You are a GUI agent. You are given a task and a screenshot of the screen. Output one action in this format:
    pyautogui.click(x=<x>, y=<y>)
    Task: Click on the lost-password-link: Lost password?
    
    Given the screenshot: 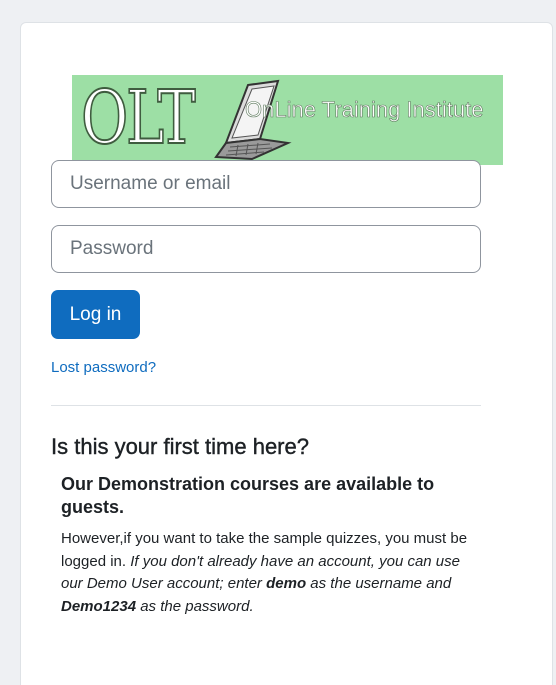 What is the action you would take?
    pyautogui.click(x=103, y=367)
    